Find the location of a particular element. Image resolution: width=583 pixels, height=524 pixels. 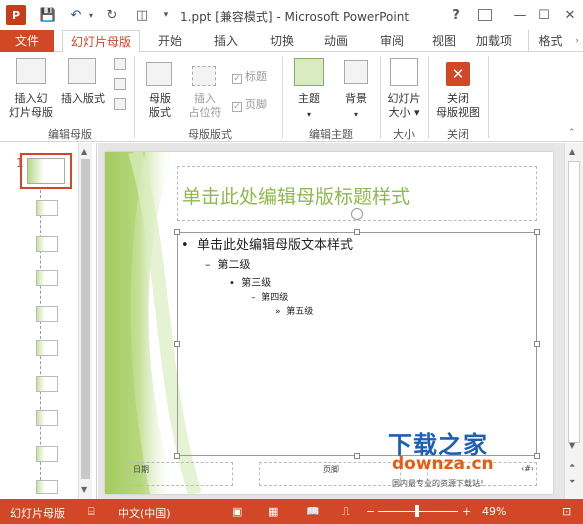

tab-file: 文件 is located at coordinates (27, 41).